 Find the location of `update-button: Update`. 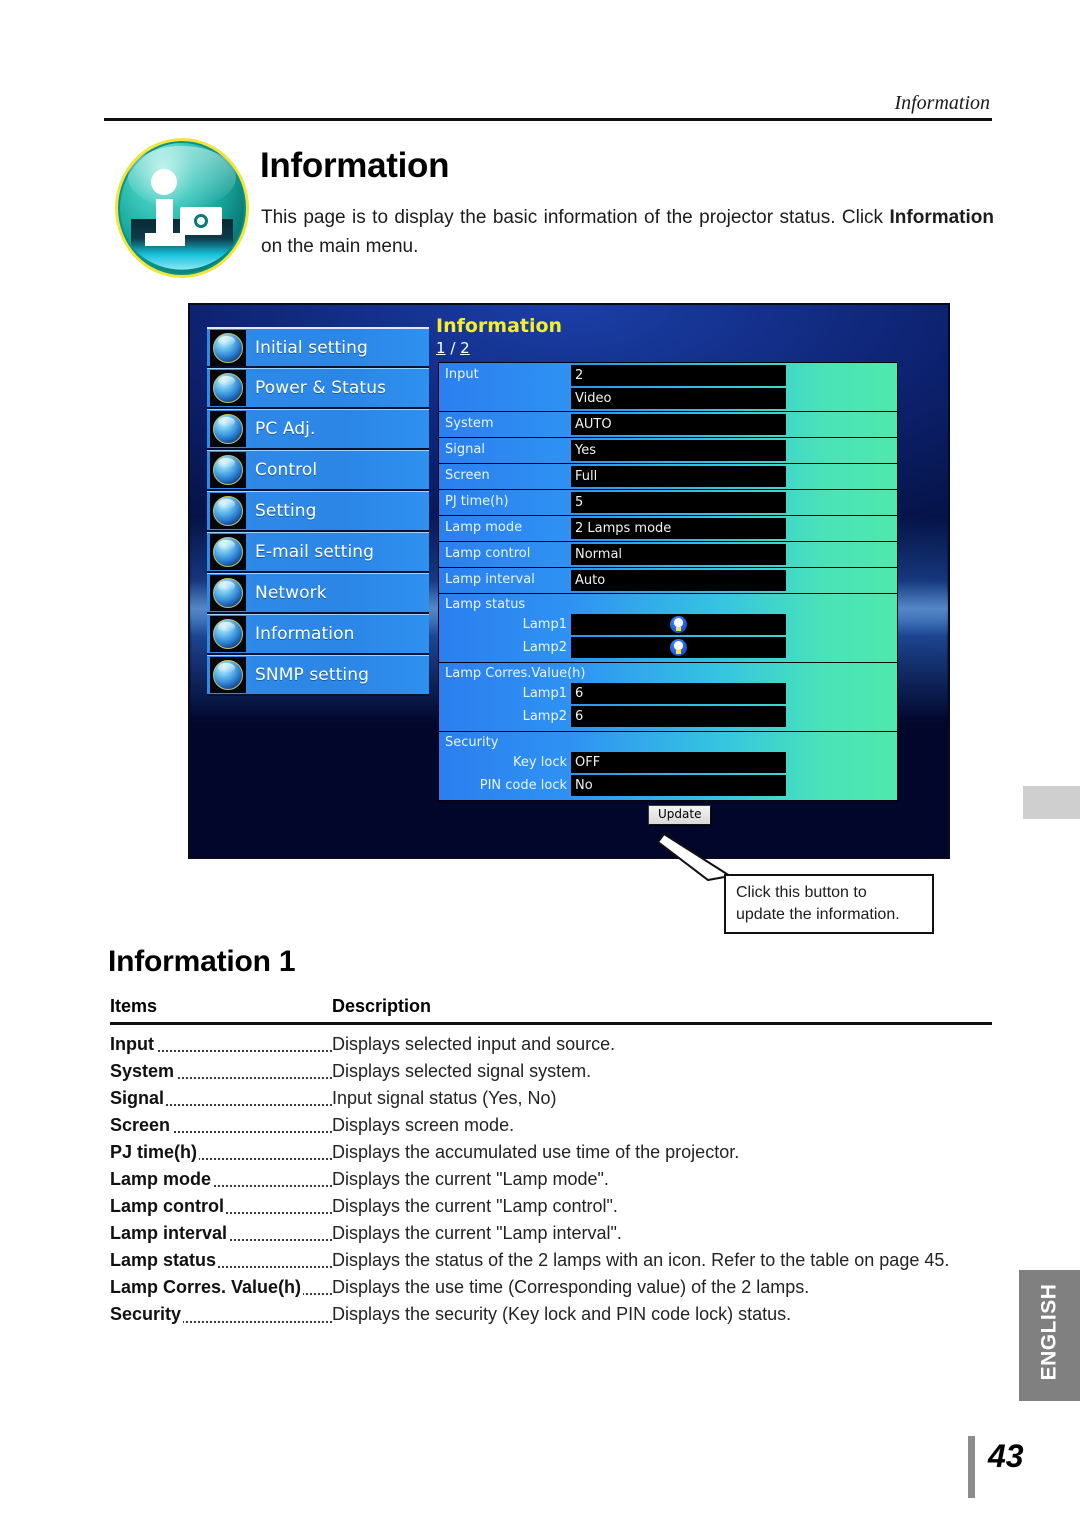

update-button: Update is located at coordinates (680, 815).